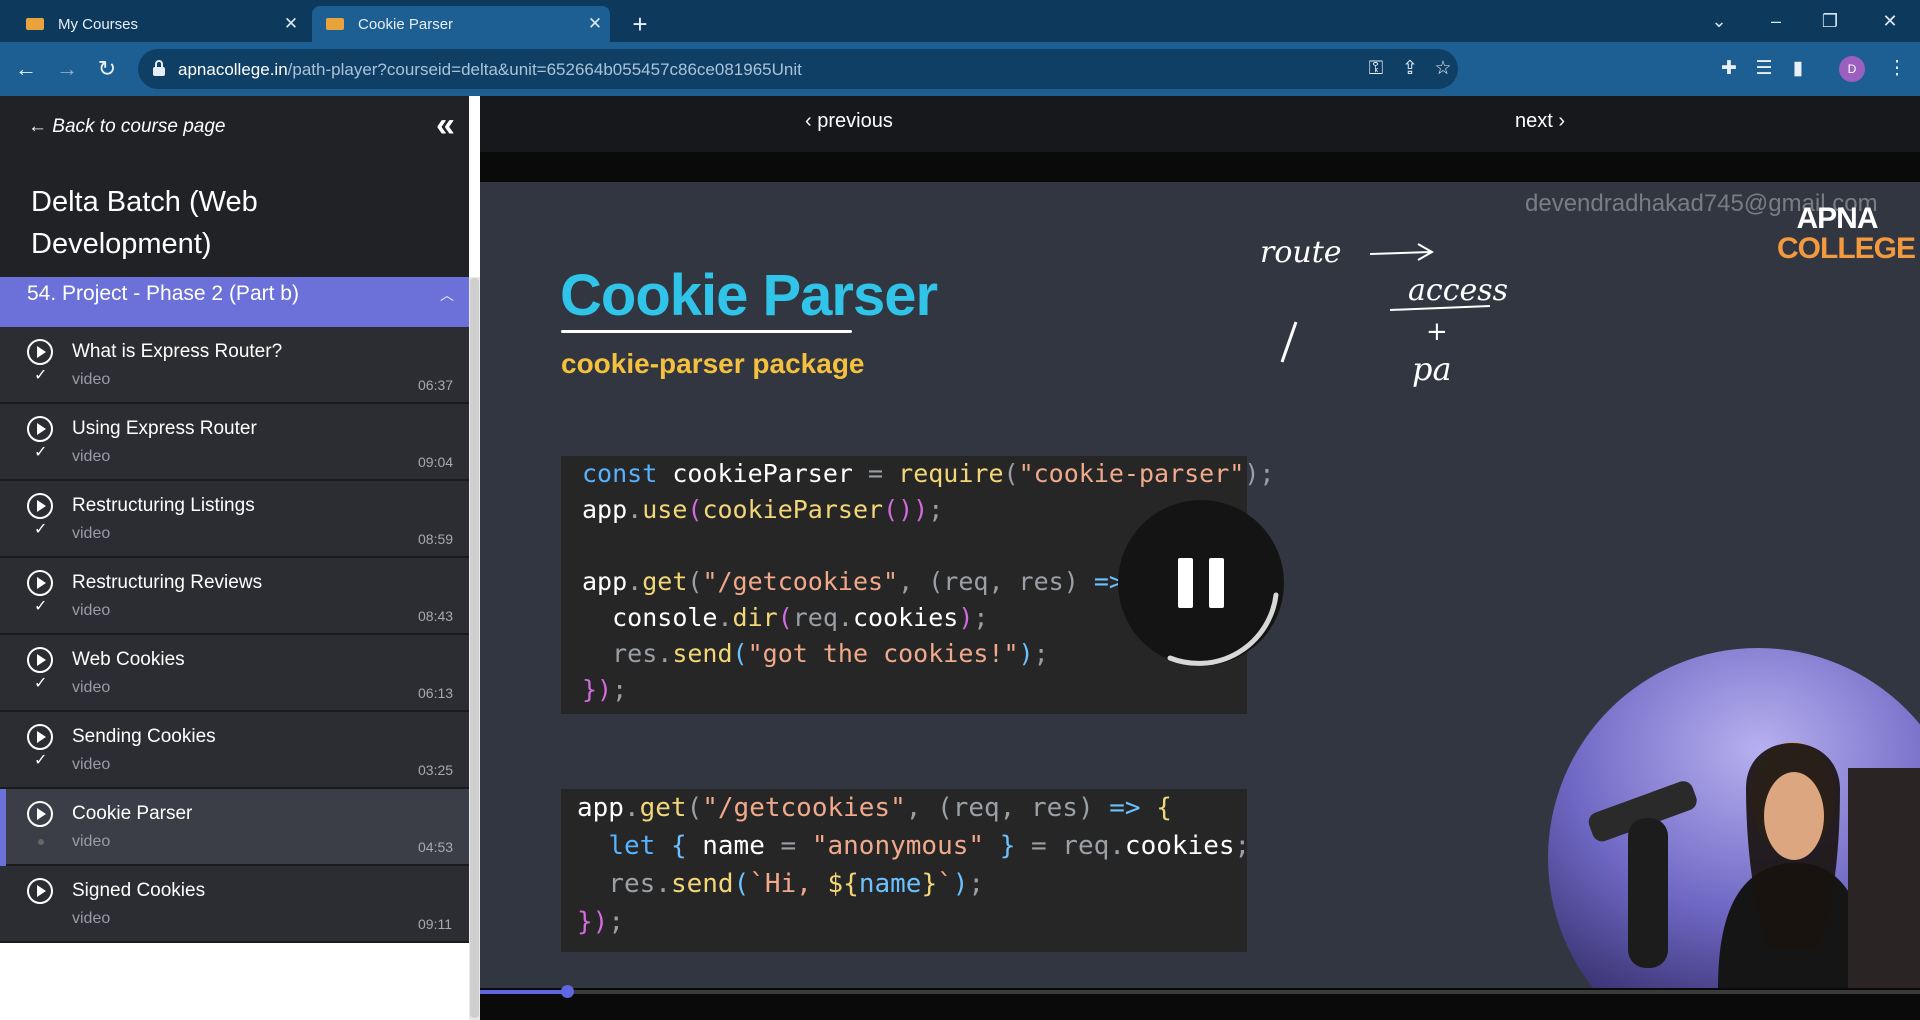 This screenshot has width=1920, height=1020. What do you see at coordinates (234, 750) in the screenshot?
I see `lesson-item: ✓ Sending Cookies video 03:25` at bounding box center [234, 750].